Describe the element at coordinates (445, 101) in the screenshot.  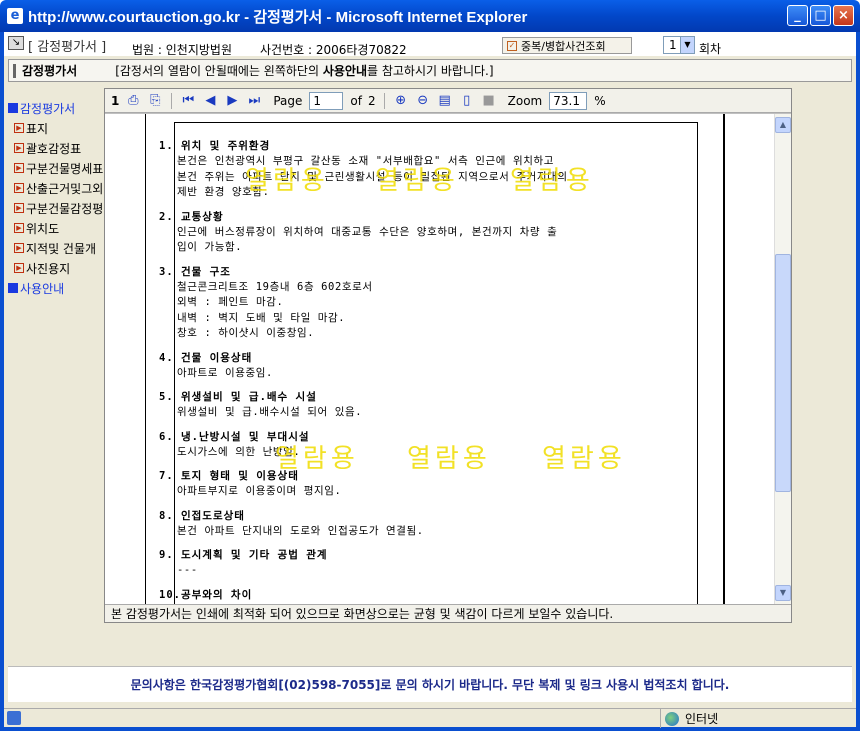
I see `fit-width-icon: ▤` at that location.